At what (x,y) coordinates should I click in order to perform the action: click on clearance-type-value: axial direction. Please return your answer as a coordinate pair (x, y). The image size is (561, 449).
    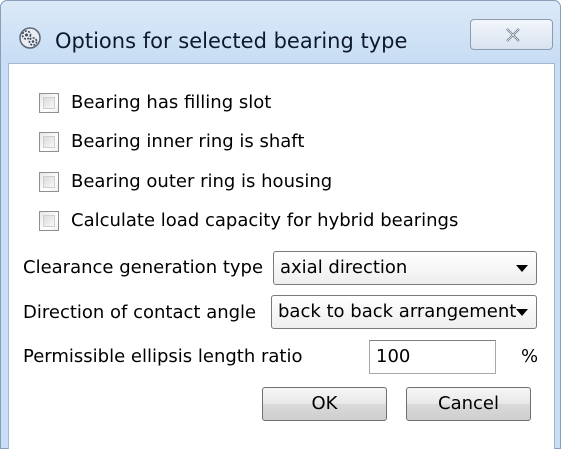
    Looking at the image, I should click on (344, 267).